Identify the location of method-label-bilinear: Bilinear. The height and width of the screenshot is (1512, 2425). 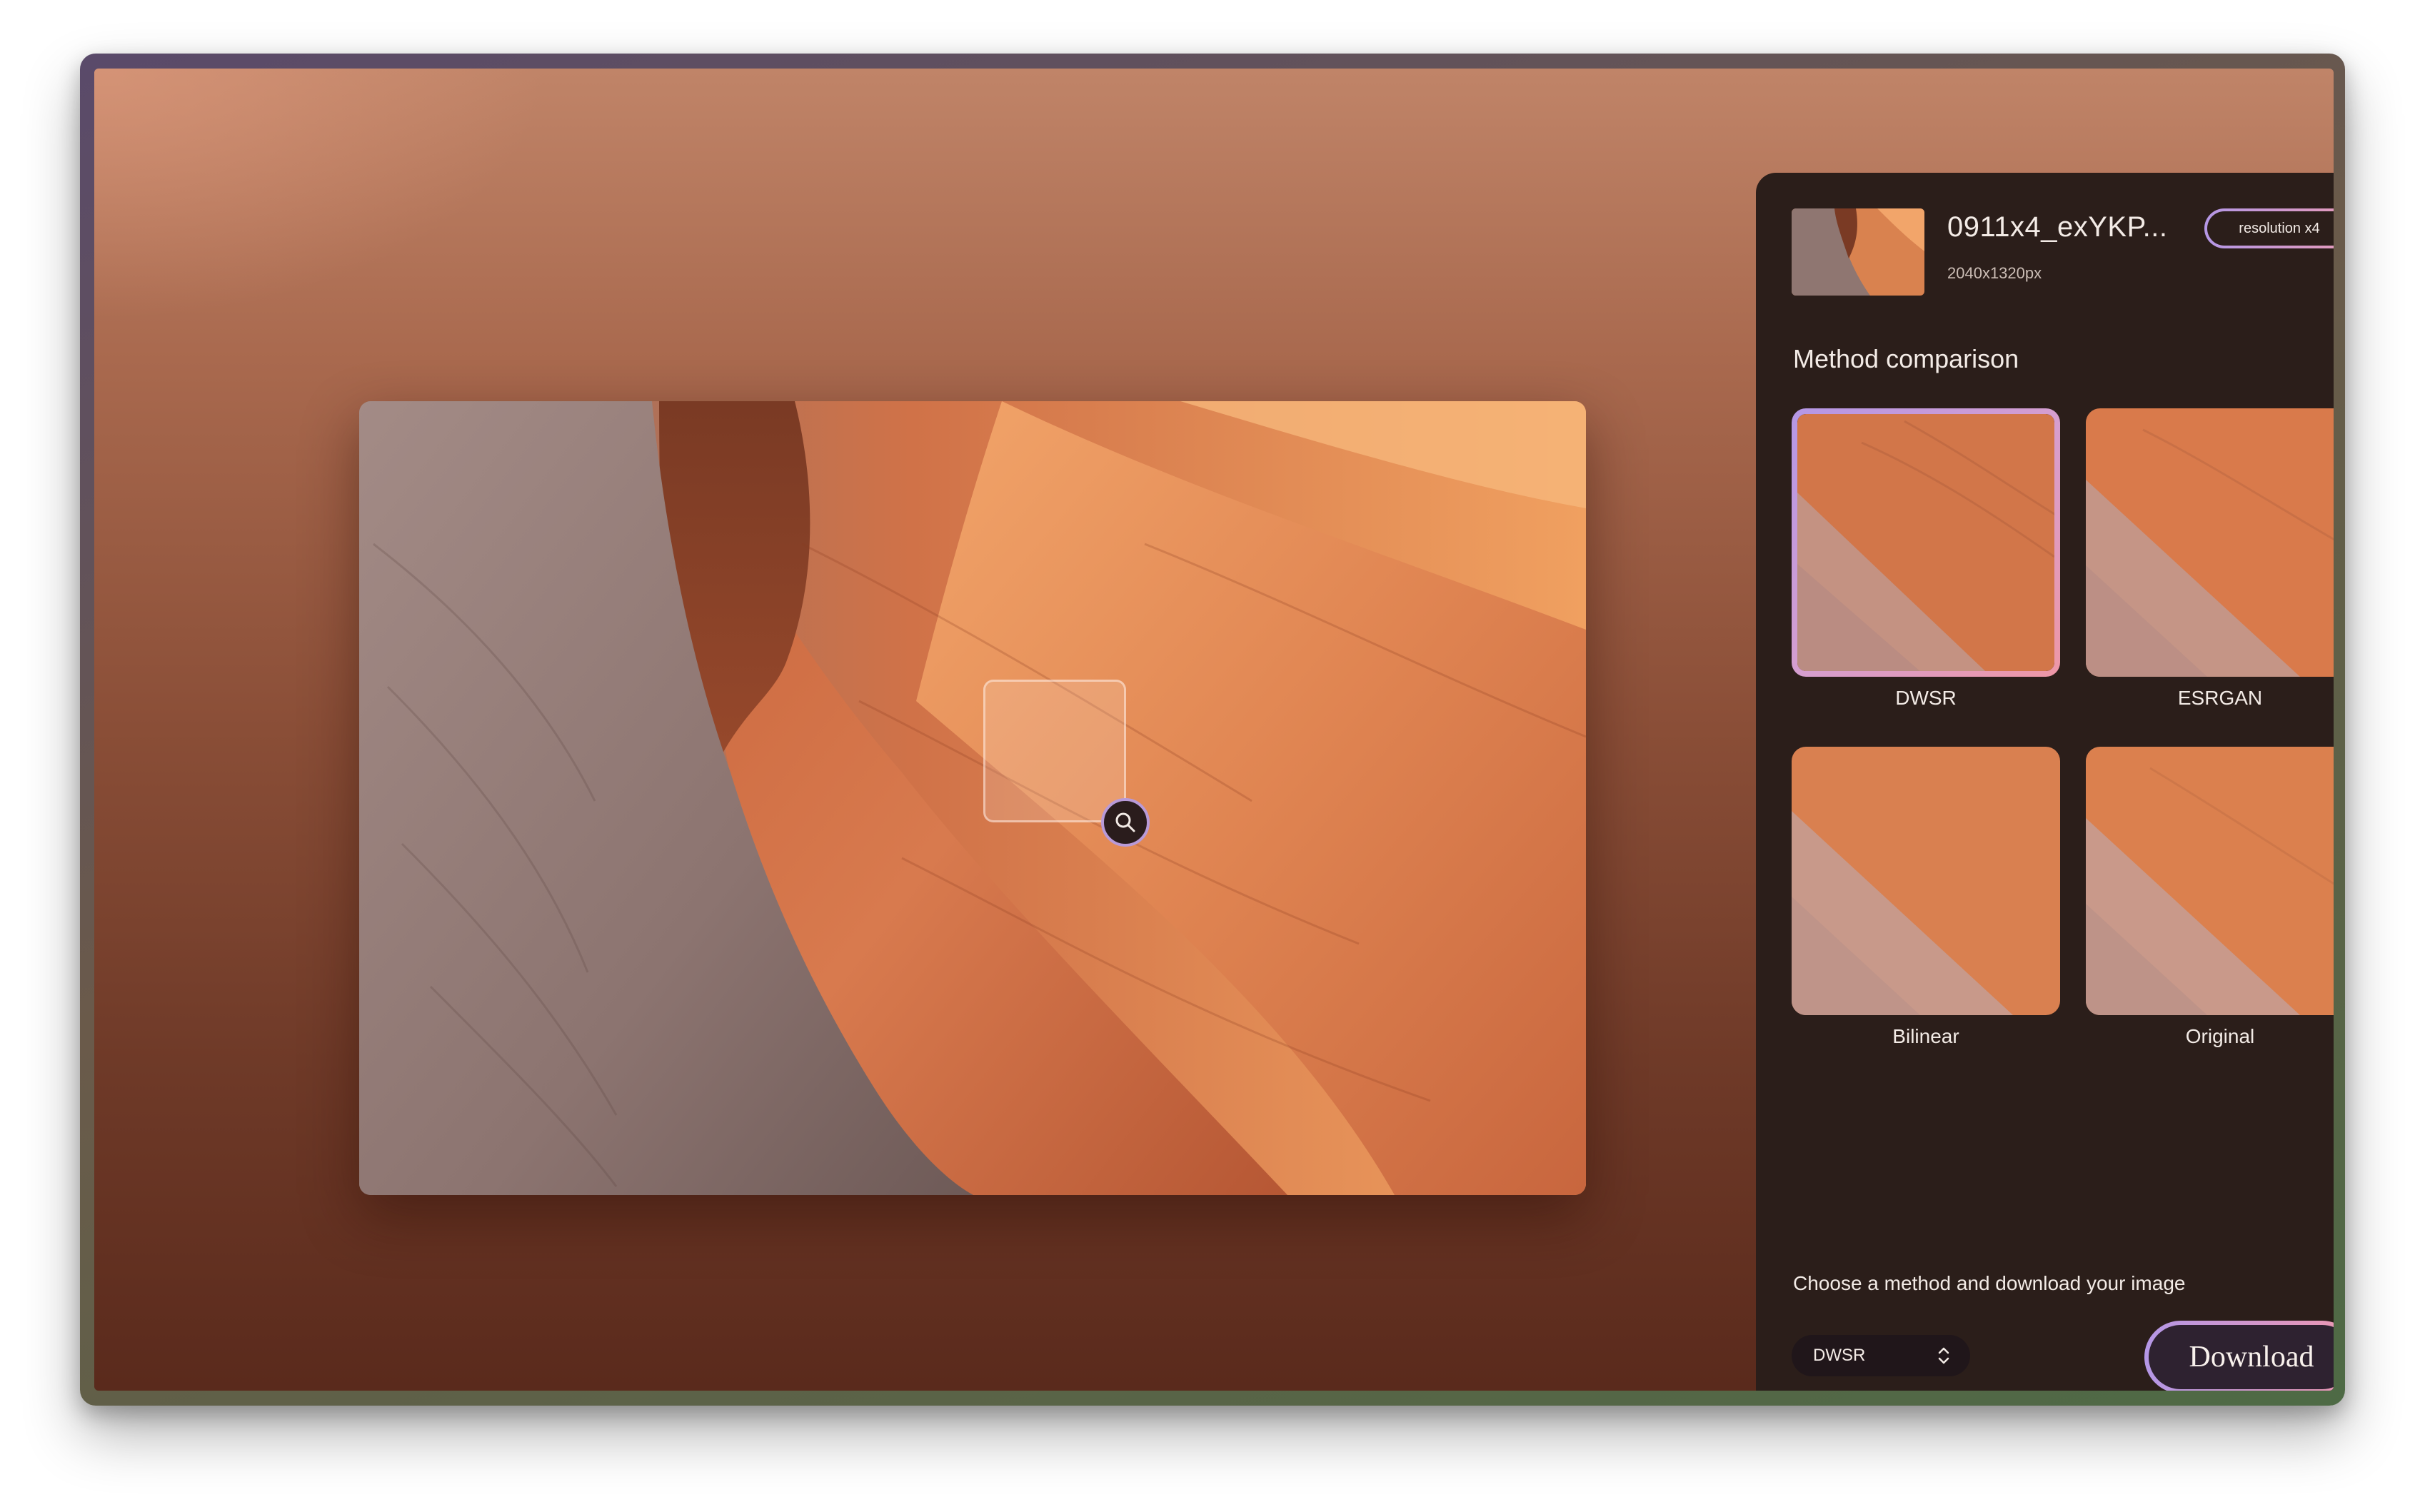
(1925, 1036).